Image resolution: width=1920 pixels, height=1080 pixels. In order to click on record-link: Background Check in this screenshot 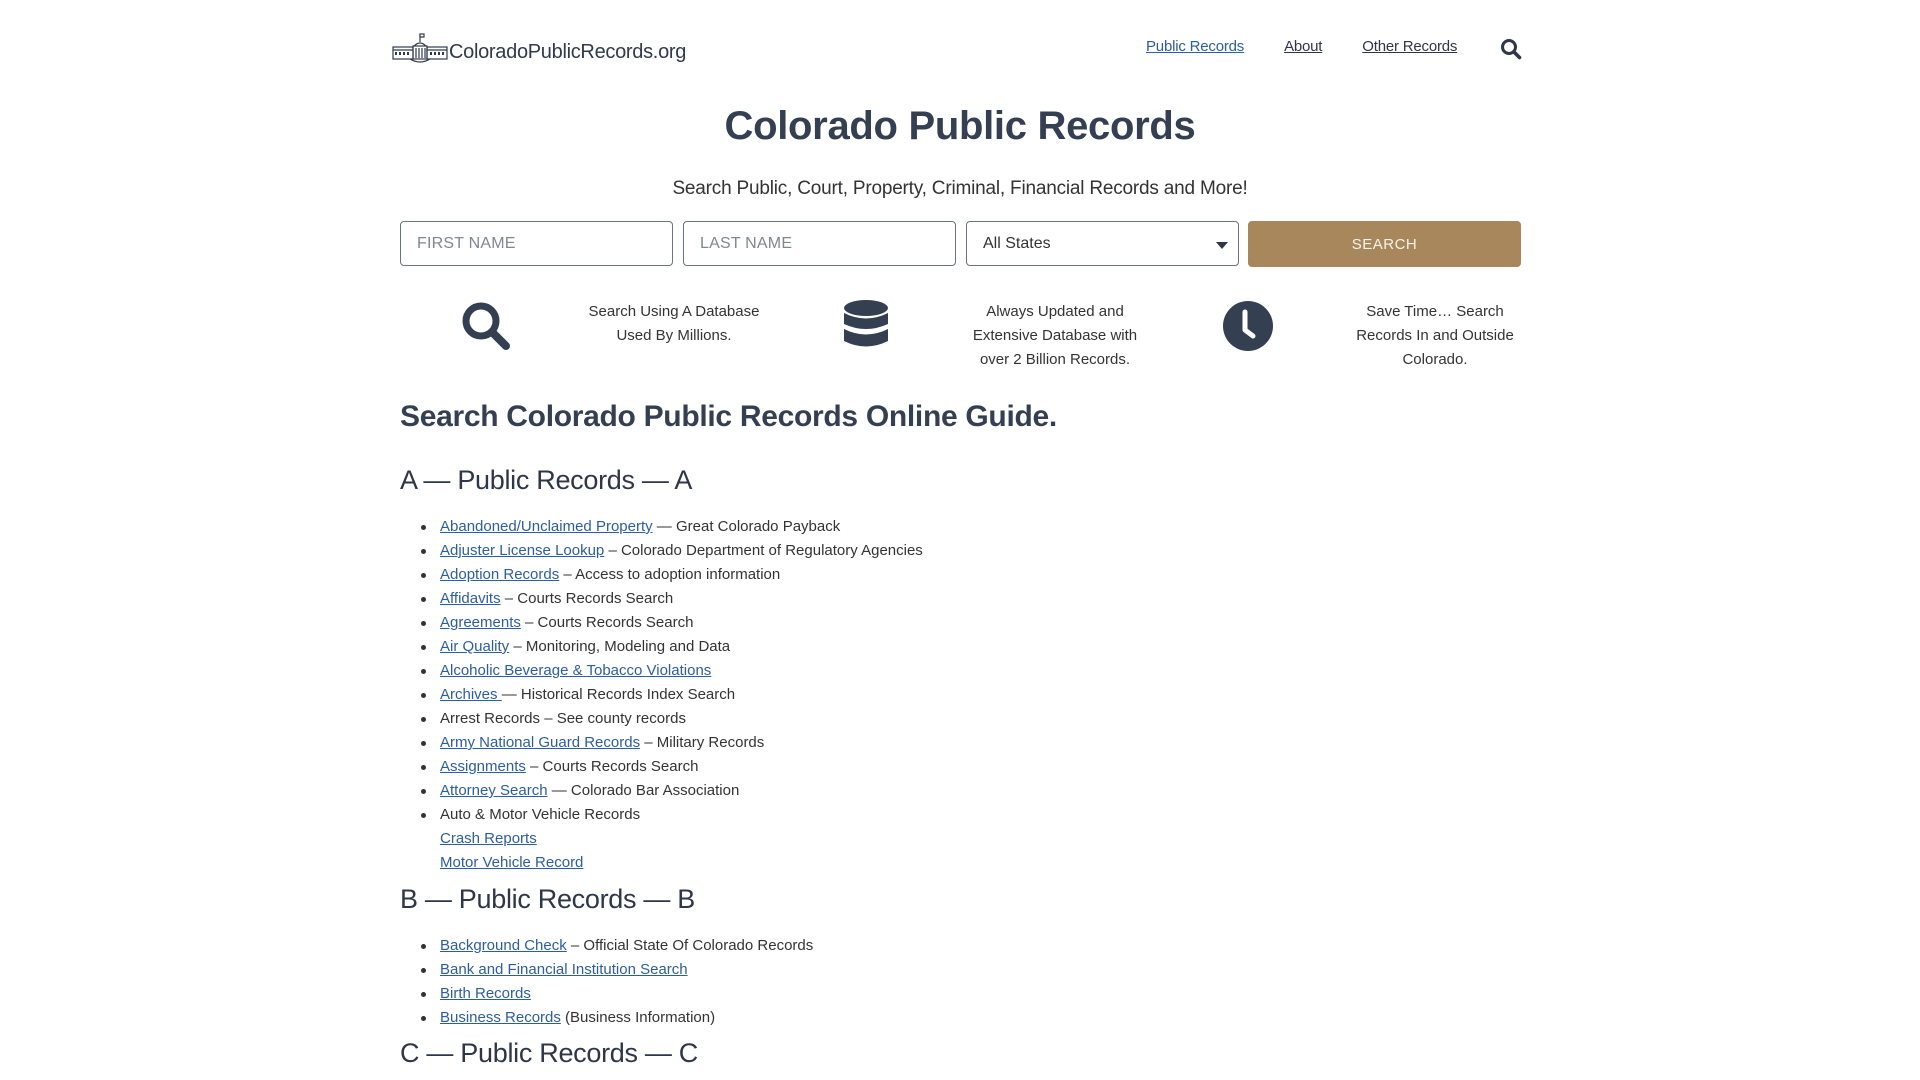, I will do `click(503, 945)`.